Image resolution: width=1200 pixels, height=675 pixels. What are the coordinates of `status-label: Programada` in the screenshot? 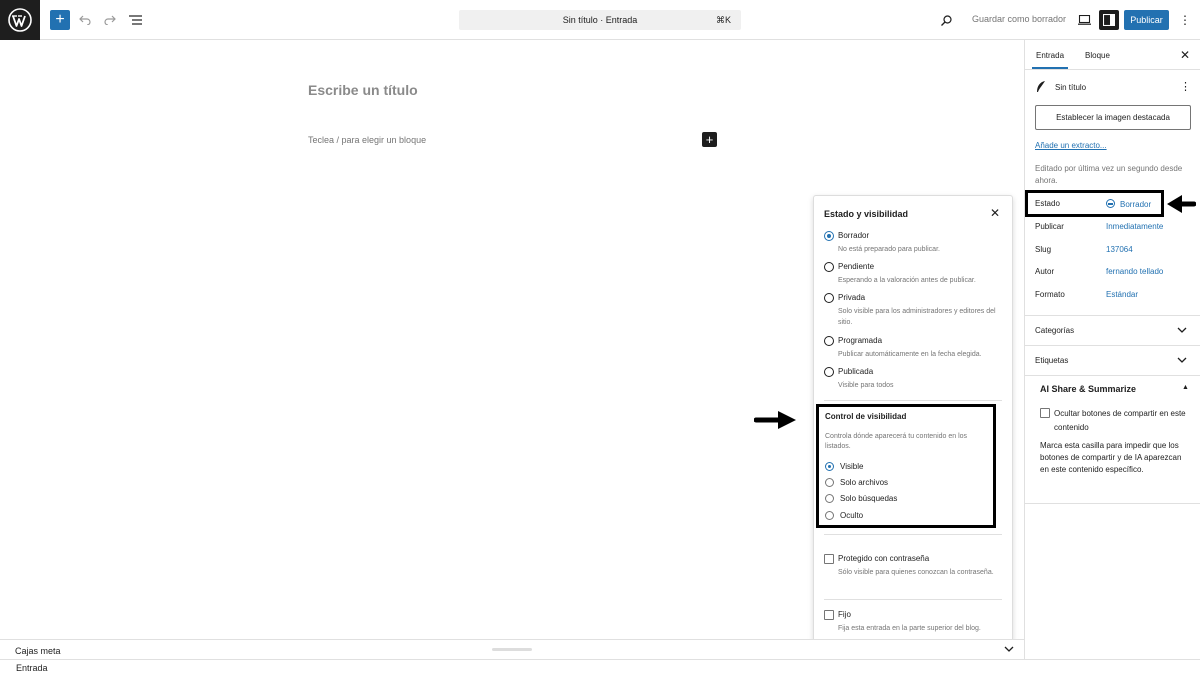 It's located at (860, 340).